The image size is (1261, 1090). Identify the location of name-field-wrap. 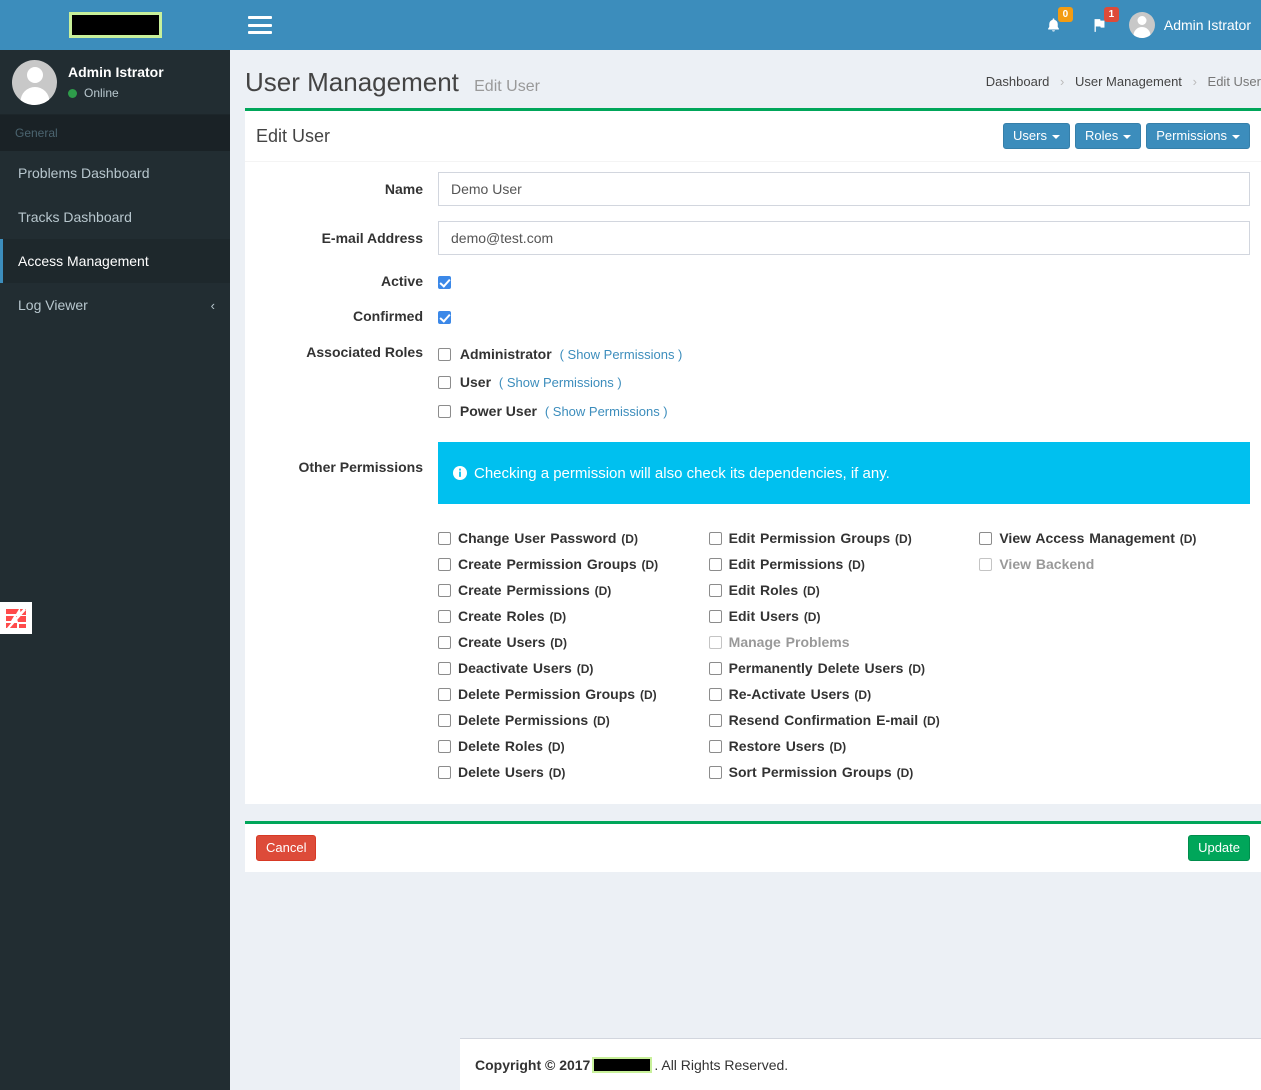
(844, 189).